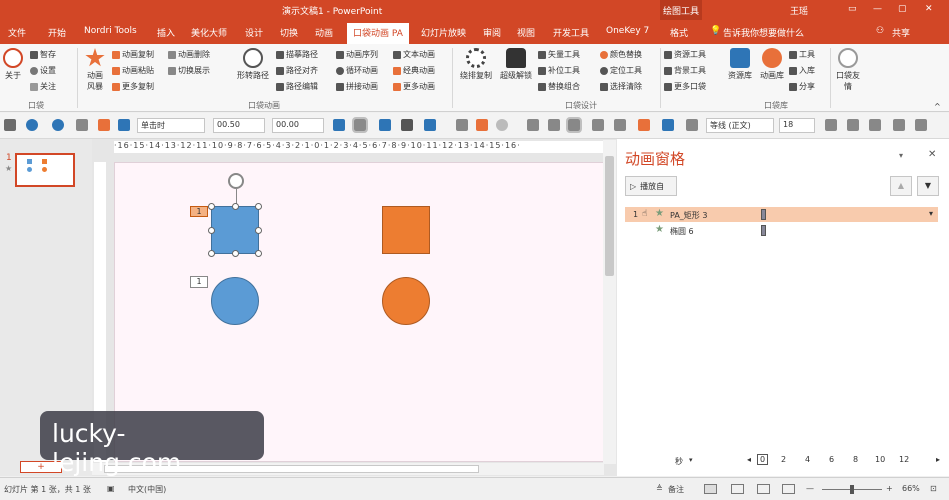 The height and width of the screenshot is (500, 949). What do you see at coordinates (339, 125) in the screenshot?
I see `add-animation-icon` at bounding box center [339, 125].